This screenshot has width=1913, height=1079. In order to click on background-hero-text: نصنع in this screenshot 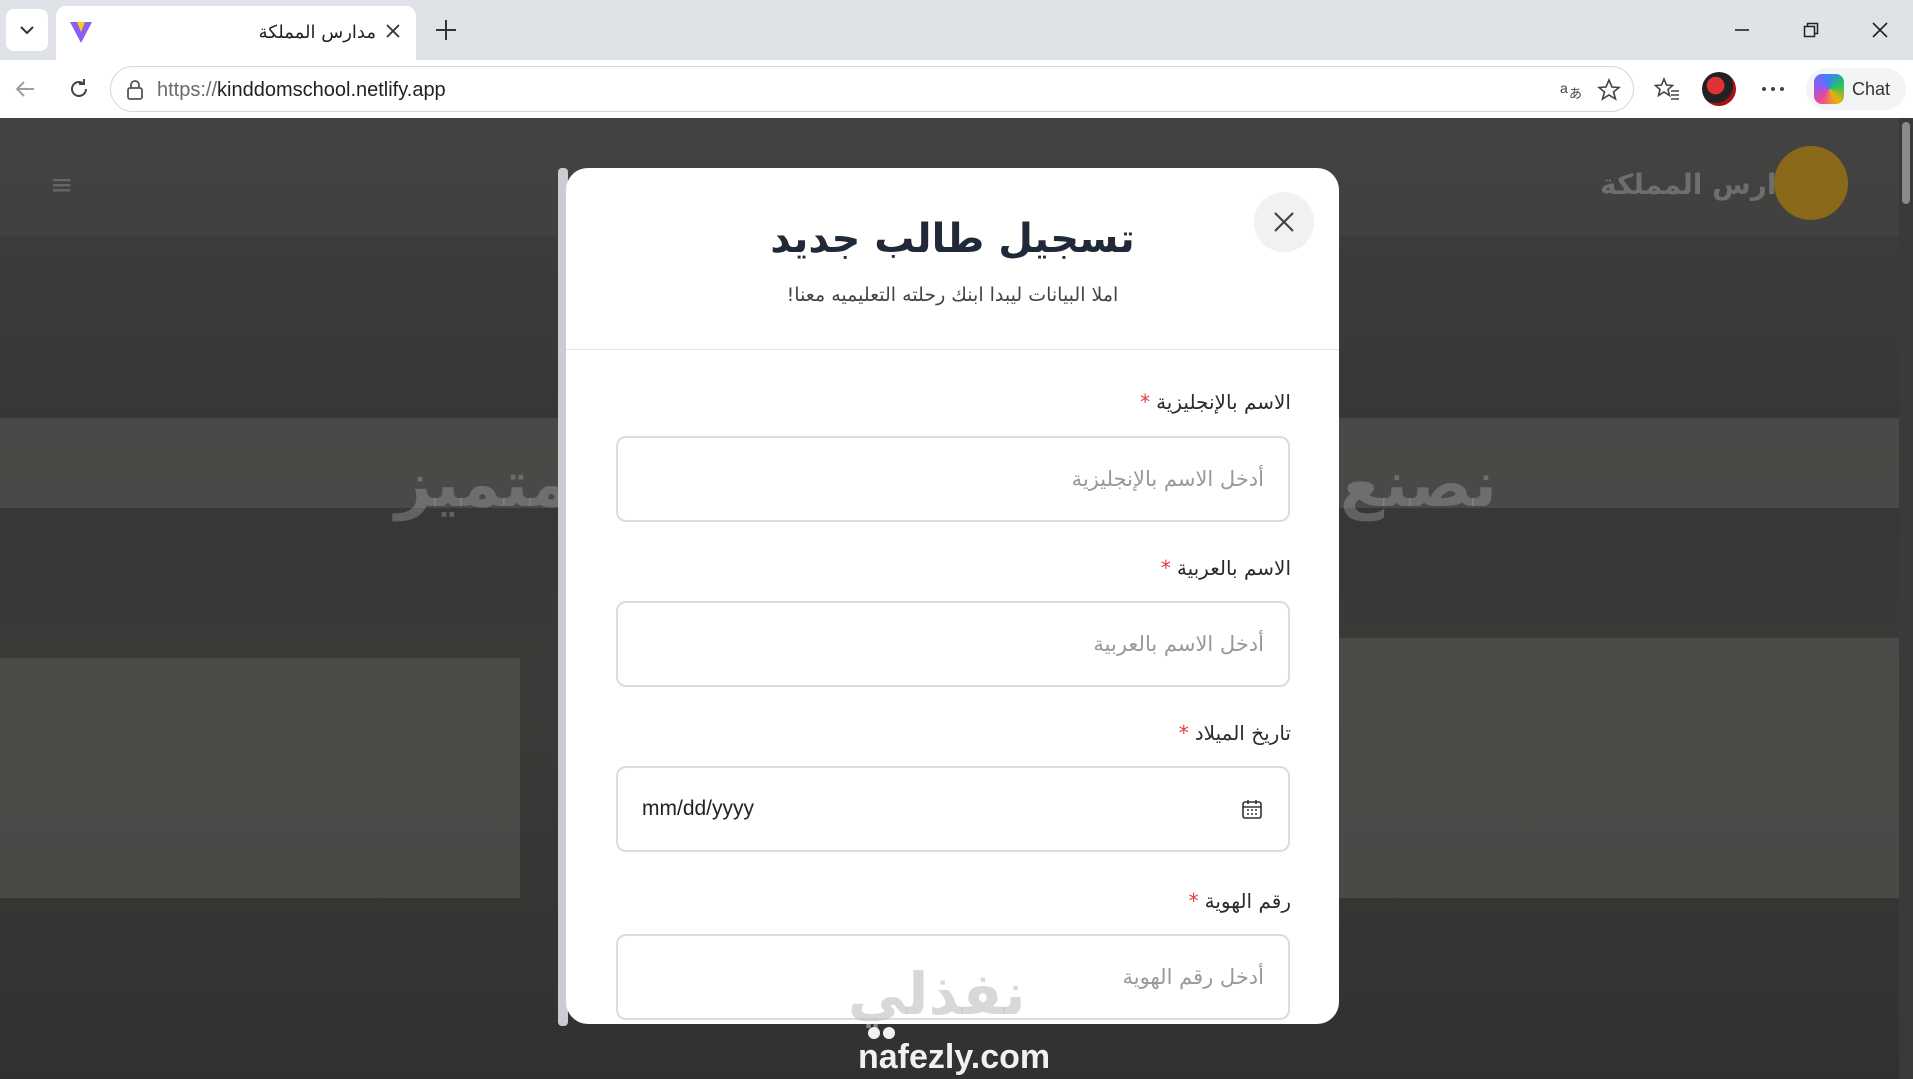, I will do `click(1418, 485)`.